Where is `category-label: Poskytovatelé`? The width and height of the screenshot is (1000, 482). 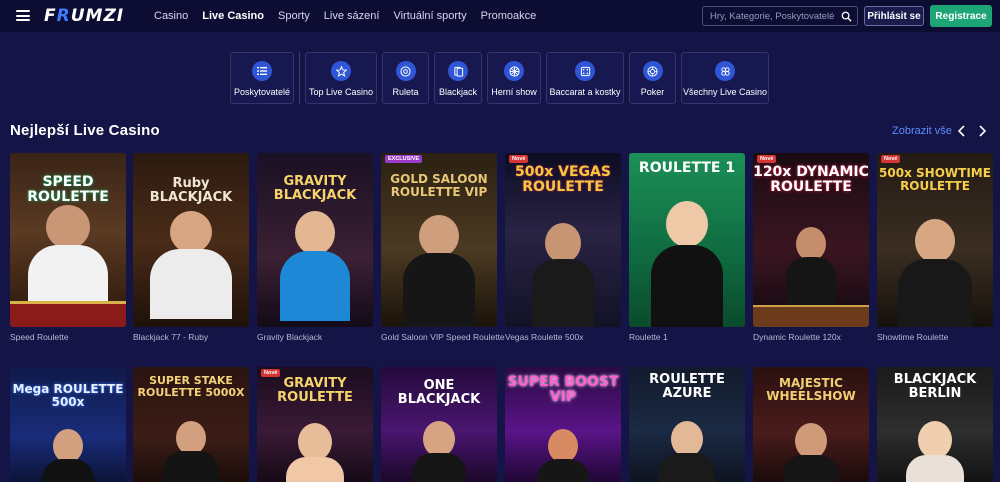
category-label: Poskytovatelé is located at coordinates (262, 92).